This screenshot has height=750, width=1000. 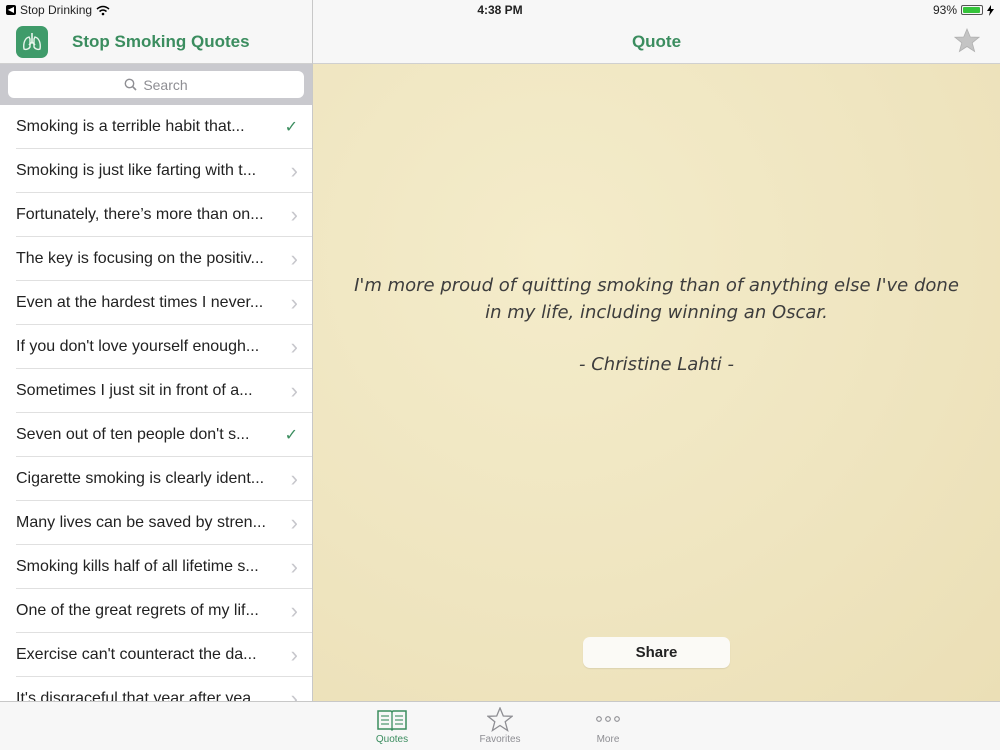 What do you see at coordinates (656, 364) in the screenshot?
I see `quote-author: - Christine Lahti -` at bounding box center [656, 364].